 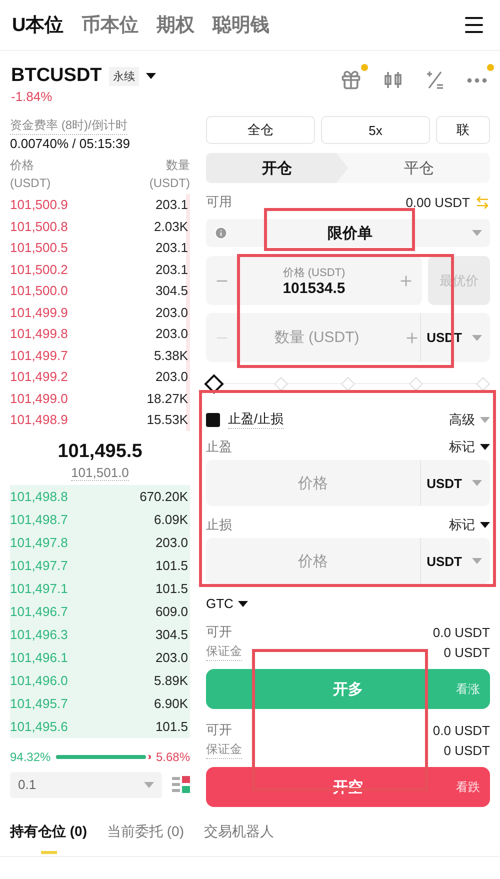 I want to click on time-in-force-select: GTC, so click(x=348, y=603).